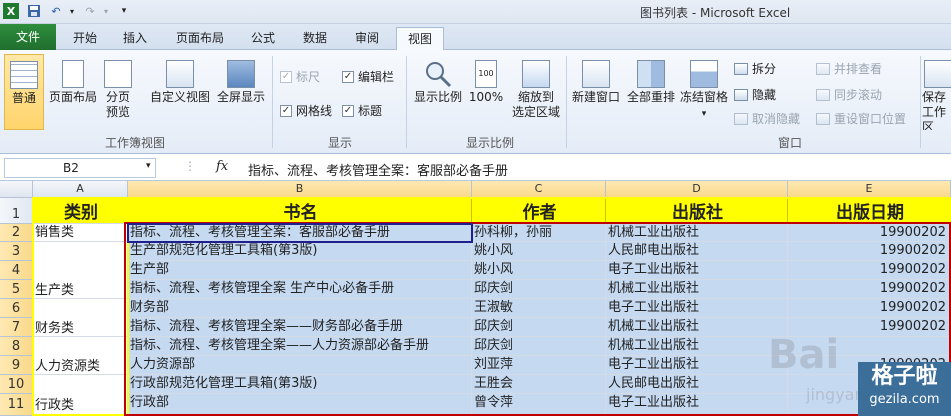  Describe the element at coordinates (539, 233) in the screenshot. I see `author-cell: 孙科柳，孙丽` at that location.